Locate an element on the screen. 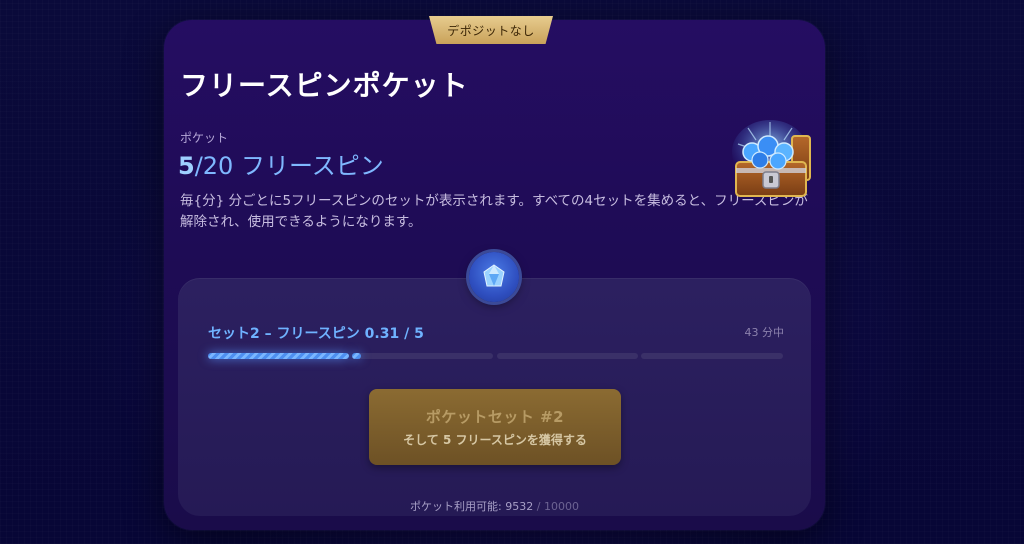  pocket-spins-rest: /20 フリースピン is located at coordinates (289, 166).